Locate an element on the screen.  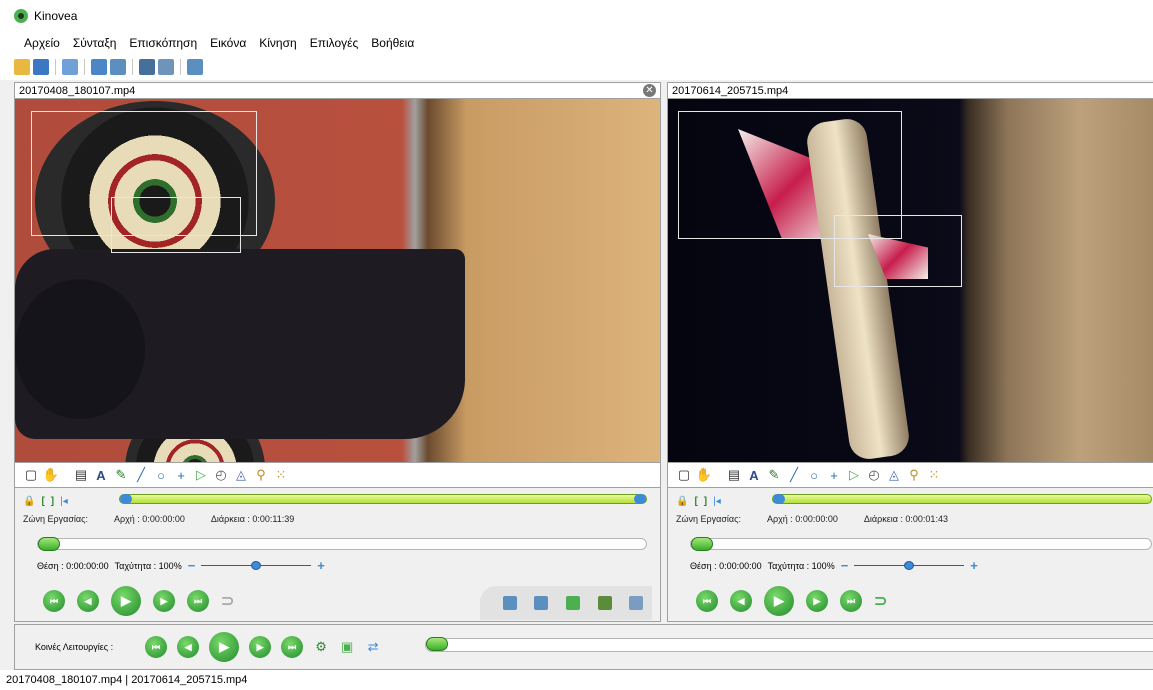
common-next-frame-icon: ▶ is located at coordinates (260, 647).